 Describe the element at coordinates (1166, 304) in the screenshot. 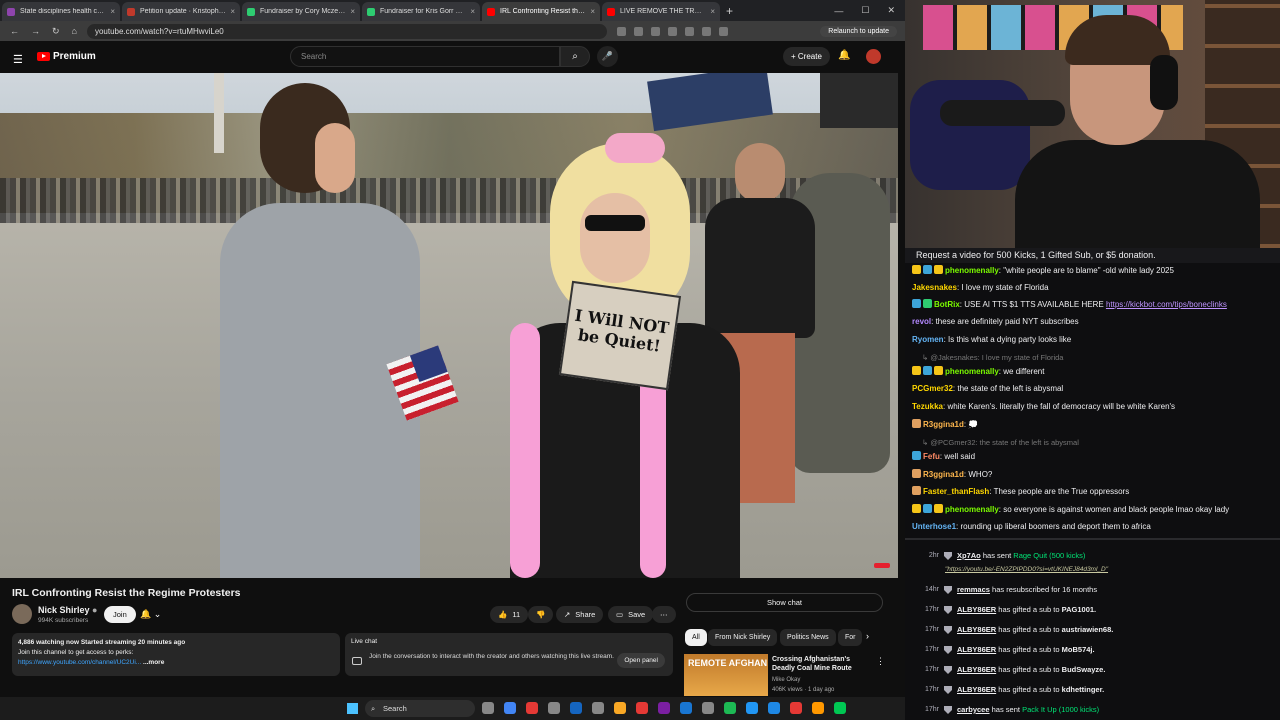

I see `chat-link: https://kickbot.com/tips/boneclinks` at that location.